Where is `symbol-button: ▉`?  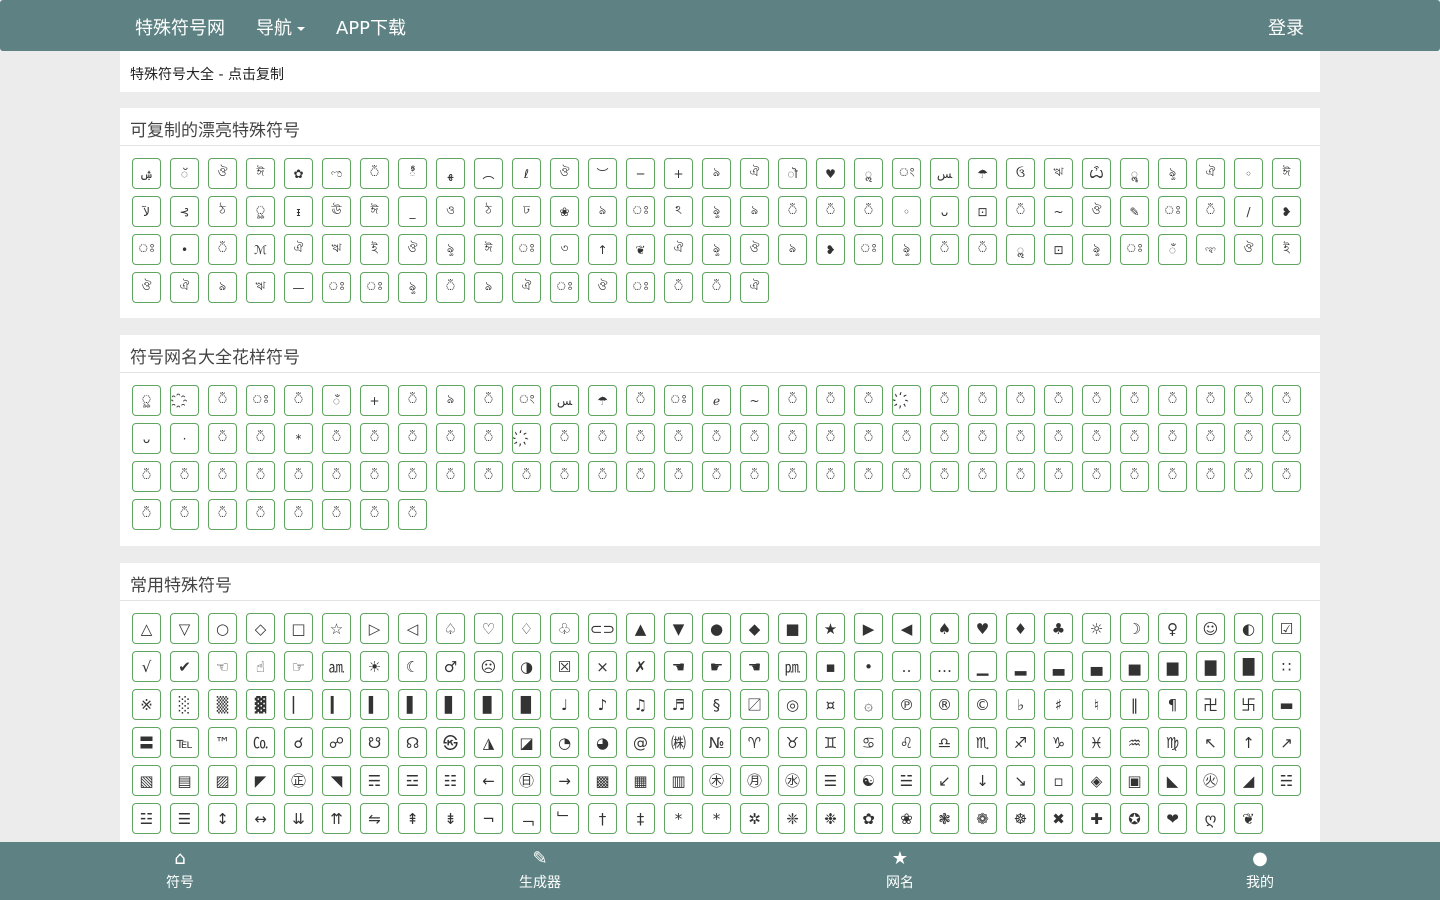 symbol-button: ▉ is located at coordinates (526, 704).